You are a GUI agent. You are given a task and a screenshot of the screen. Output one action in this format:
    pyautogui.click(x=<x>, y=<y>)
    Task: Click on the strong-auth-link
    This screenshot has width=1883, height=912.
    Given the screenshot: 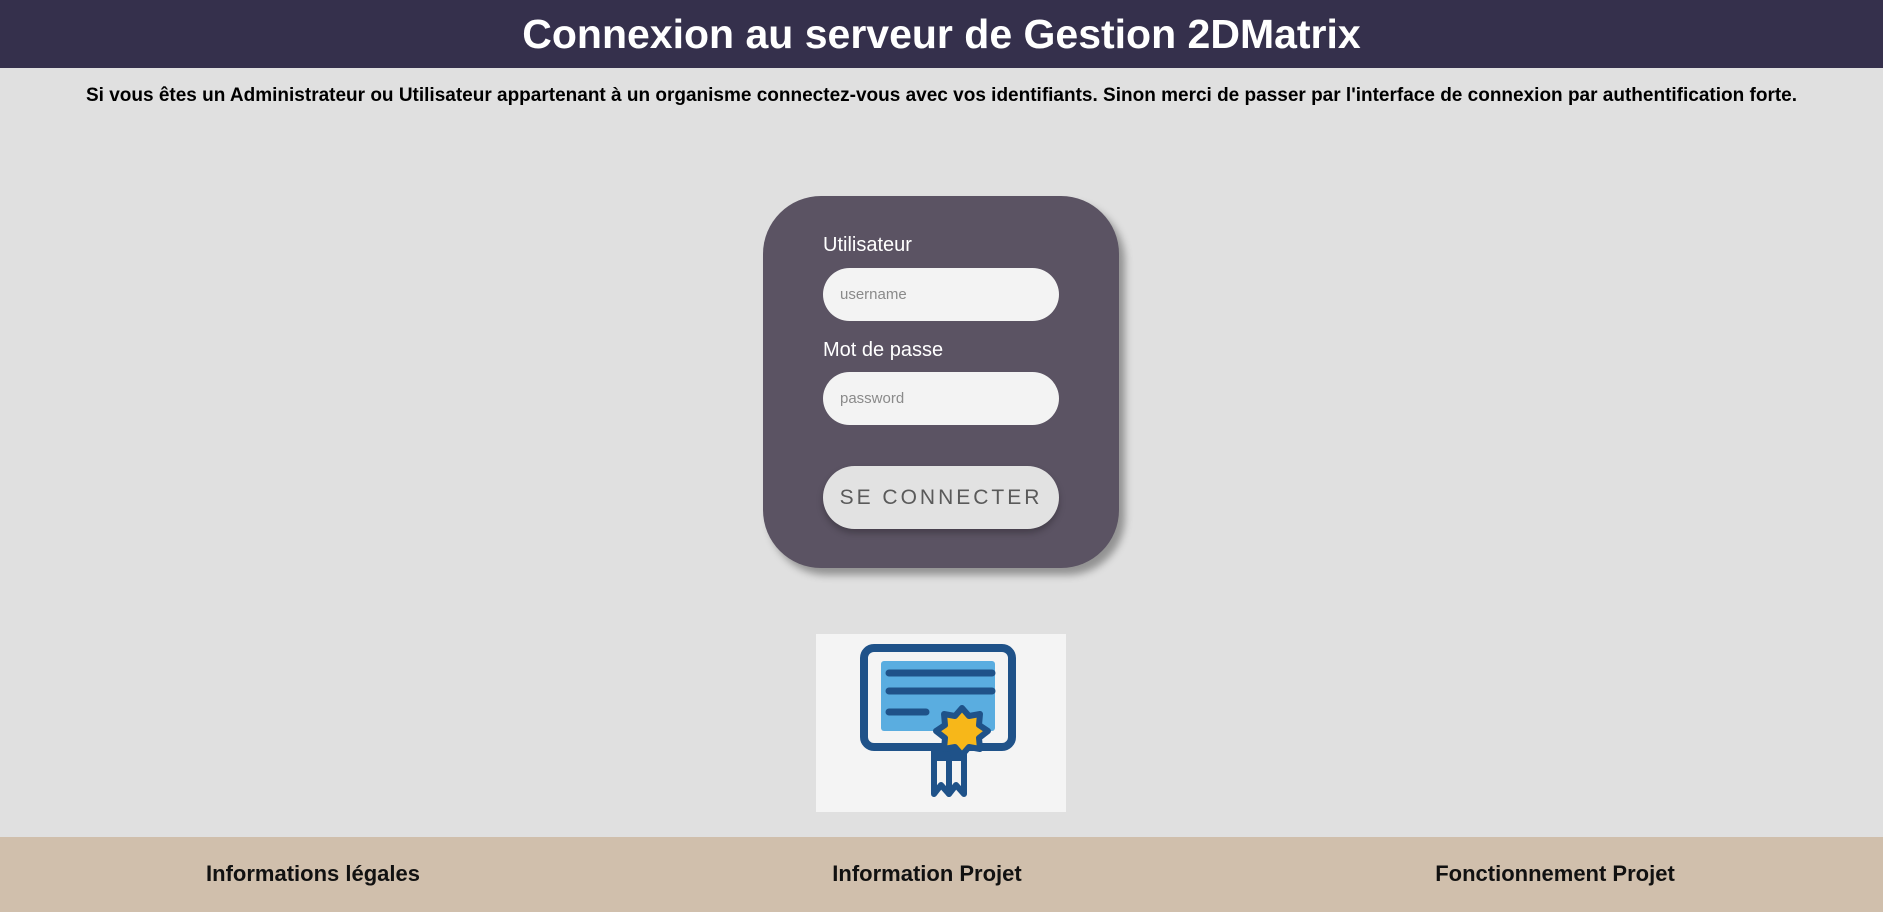 What is the action you would take?
    pyautogui.click(x=941, y=723)
    